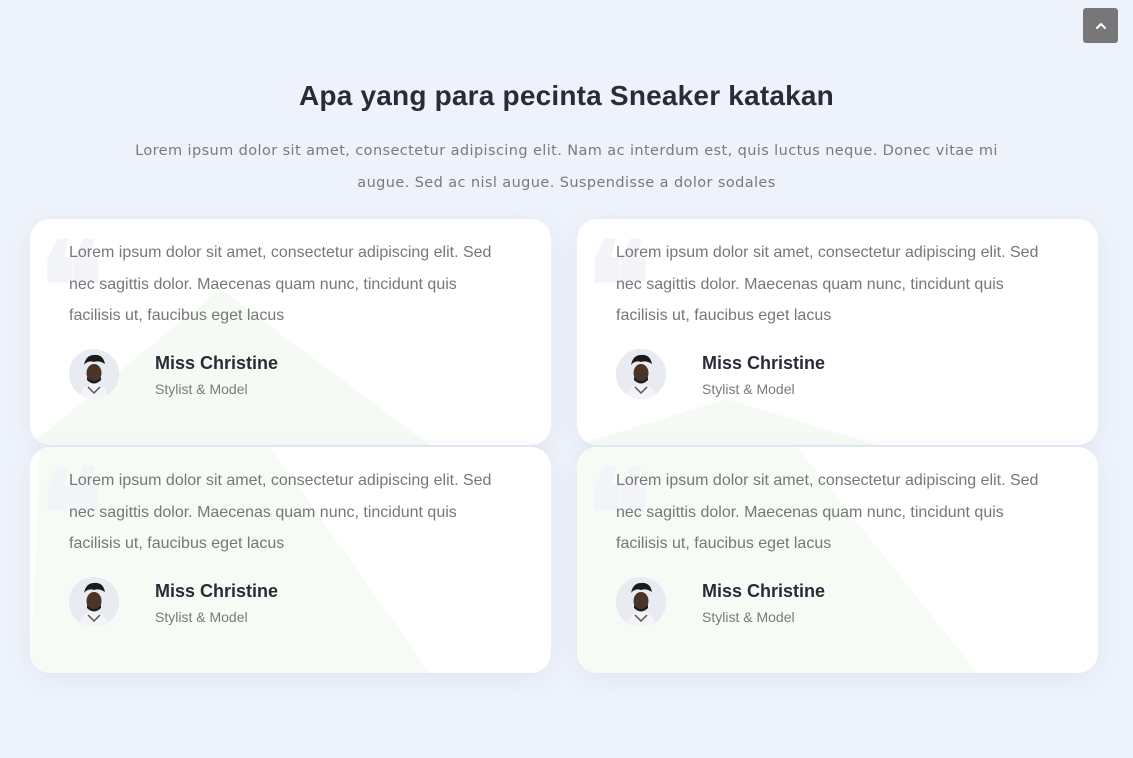 The height and width of the screenshot is (758, 1133). I want to click on section-title: Apa yang para pecinta Sneaker katakan, so click(566, 95).